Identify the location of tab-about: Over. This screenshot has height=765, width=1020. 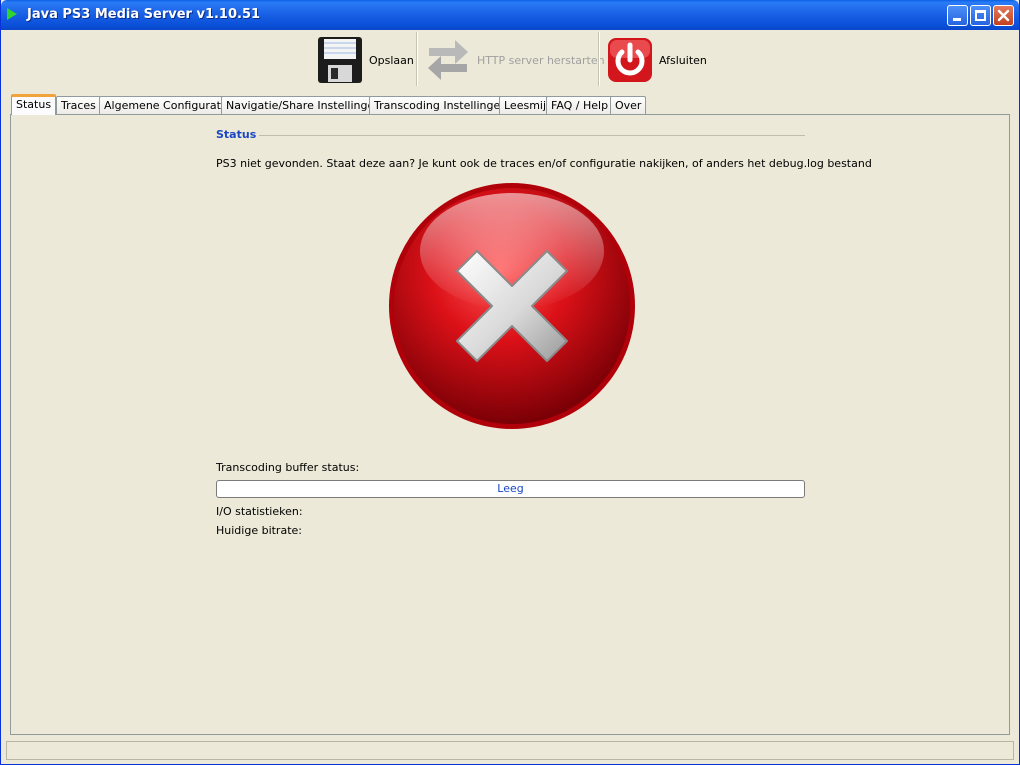
(628, 105).